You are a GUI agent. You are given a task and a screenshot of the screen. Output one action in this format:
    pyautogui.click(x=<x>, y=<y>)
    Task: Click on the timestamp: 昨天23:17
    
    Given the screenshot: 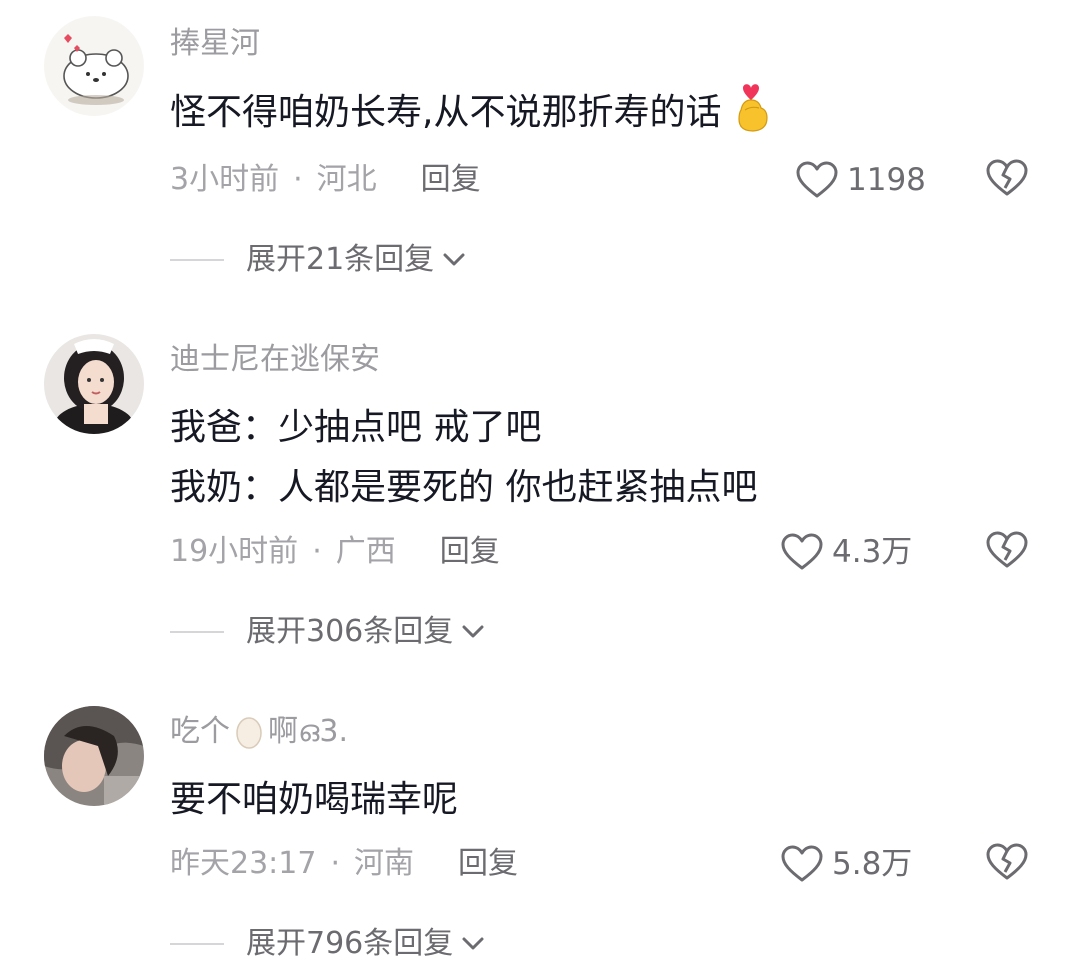 What is the action you would take?
    pyautogui.click(x=243, y=863)
    